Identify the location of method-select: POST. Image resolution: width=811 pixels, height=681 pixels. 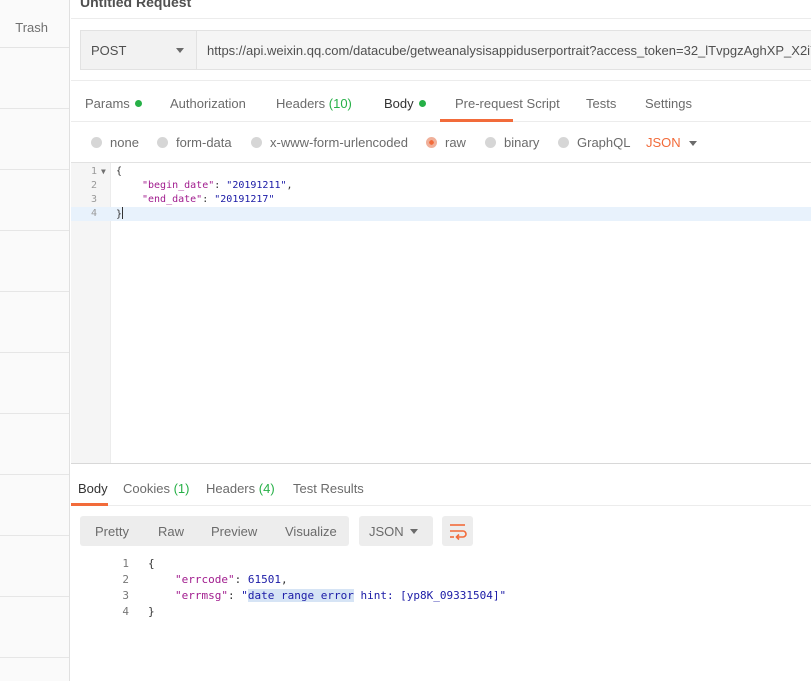
(139, 50).